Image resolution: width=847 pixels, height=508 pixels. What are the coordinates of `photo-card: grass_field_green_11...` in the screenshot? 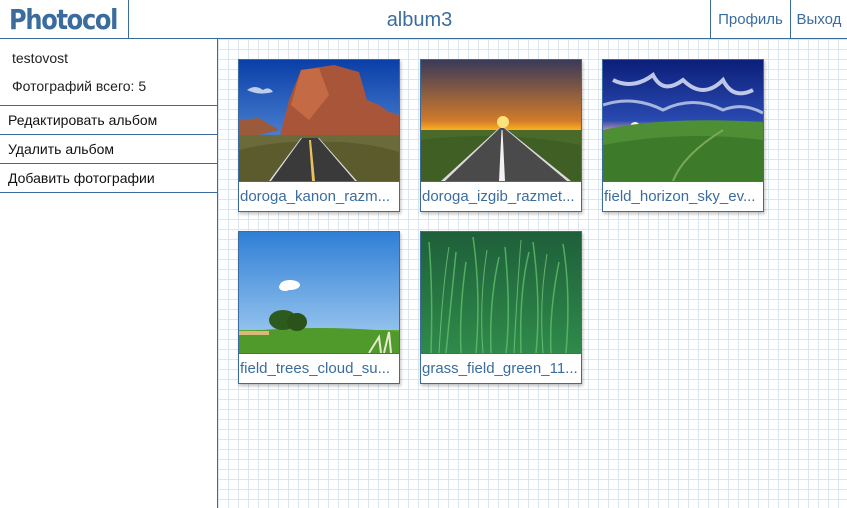 It's located at (501, 307).